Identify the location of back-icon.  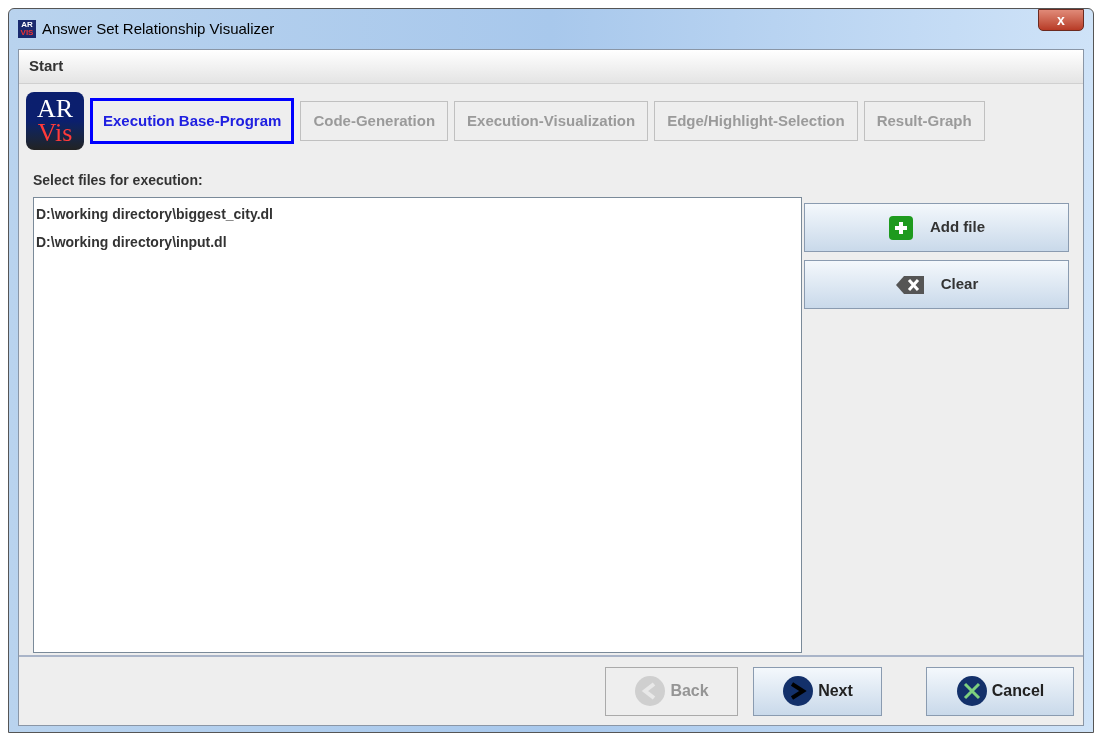
(650, 691).